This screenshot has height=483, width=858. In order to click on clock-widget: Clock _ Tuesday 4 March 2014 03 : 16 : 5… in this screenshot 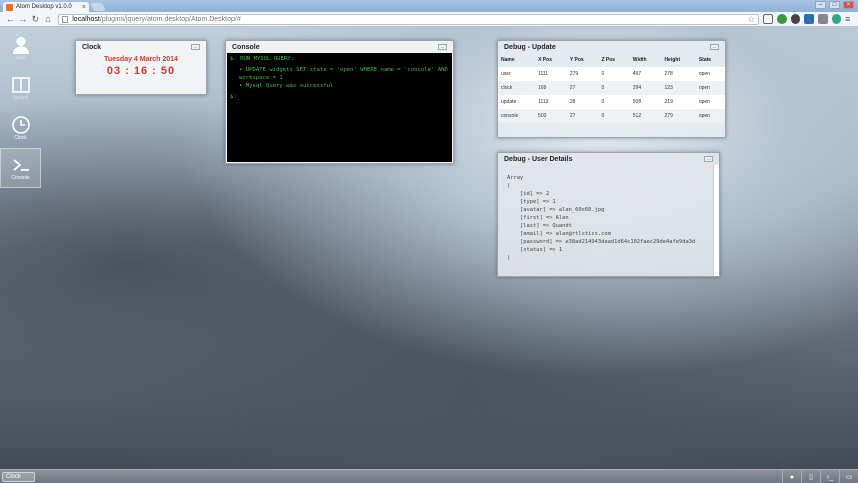, I will do `click(141, 67)`.